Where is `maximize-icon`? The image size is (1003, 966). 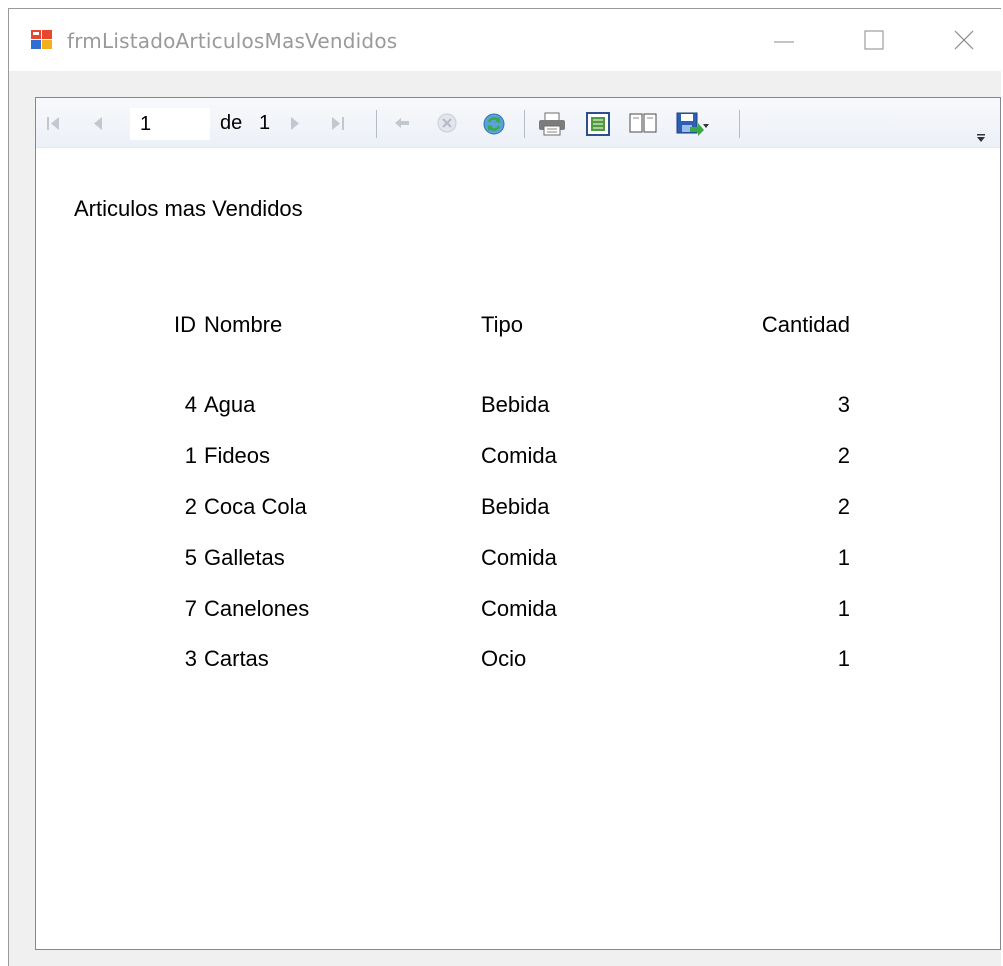 maximize-icon is located at coordinates (874, 40).